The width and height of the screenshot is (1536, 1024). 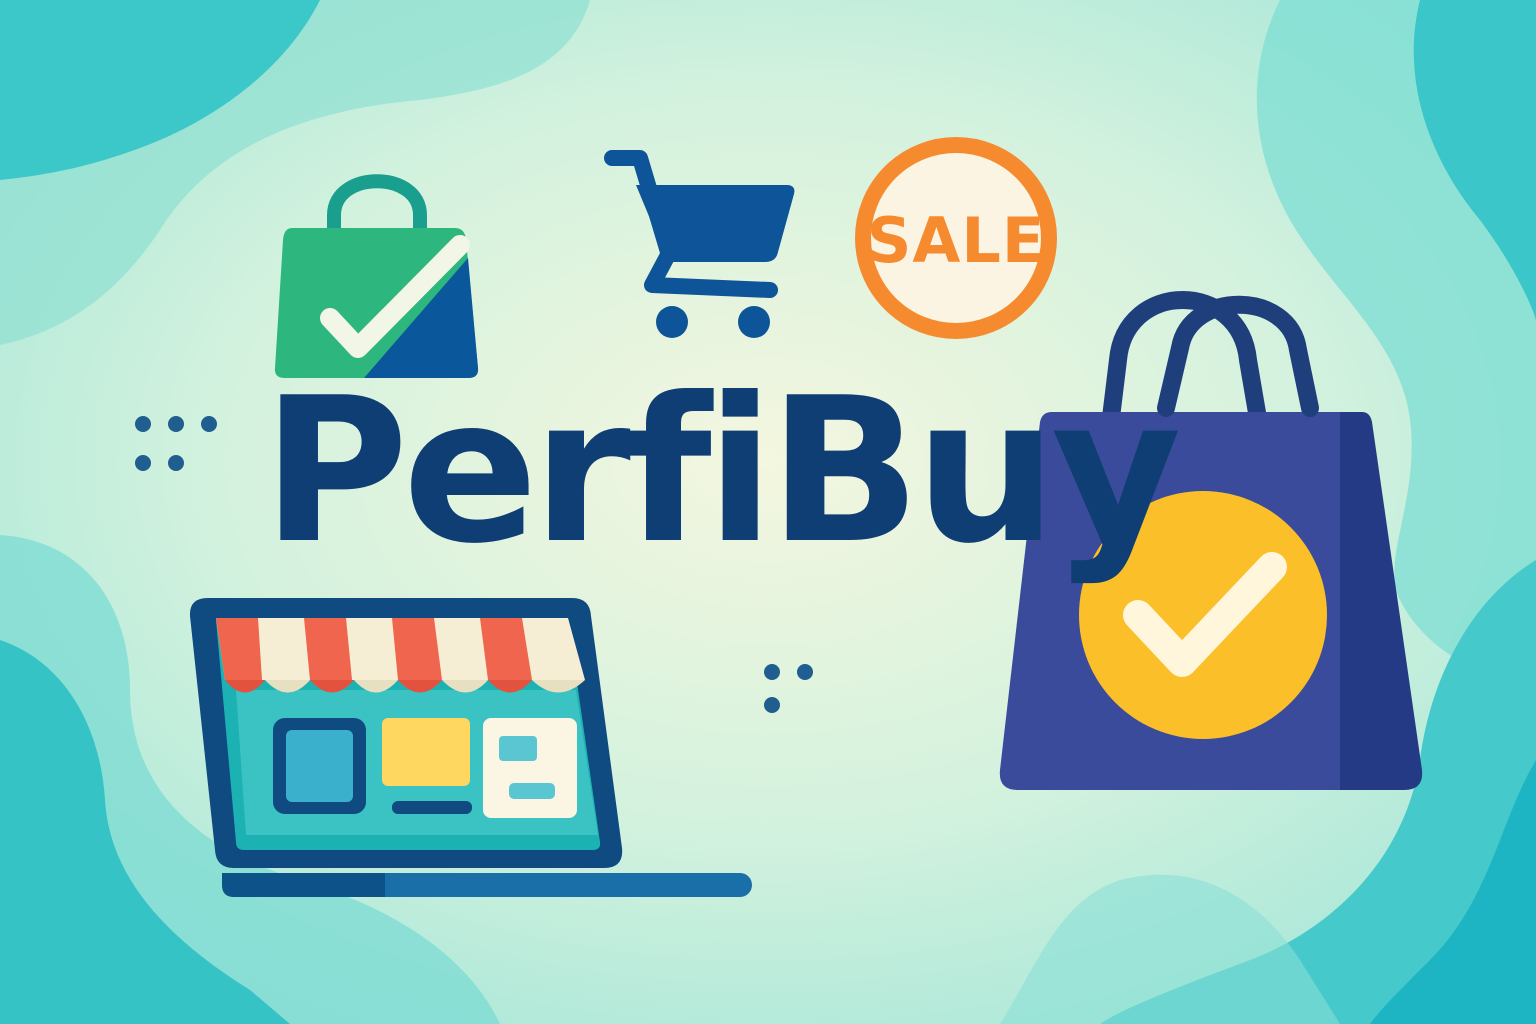 I want to click on storefront-awning, so click(x=400, y=655).